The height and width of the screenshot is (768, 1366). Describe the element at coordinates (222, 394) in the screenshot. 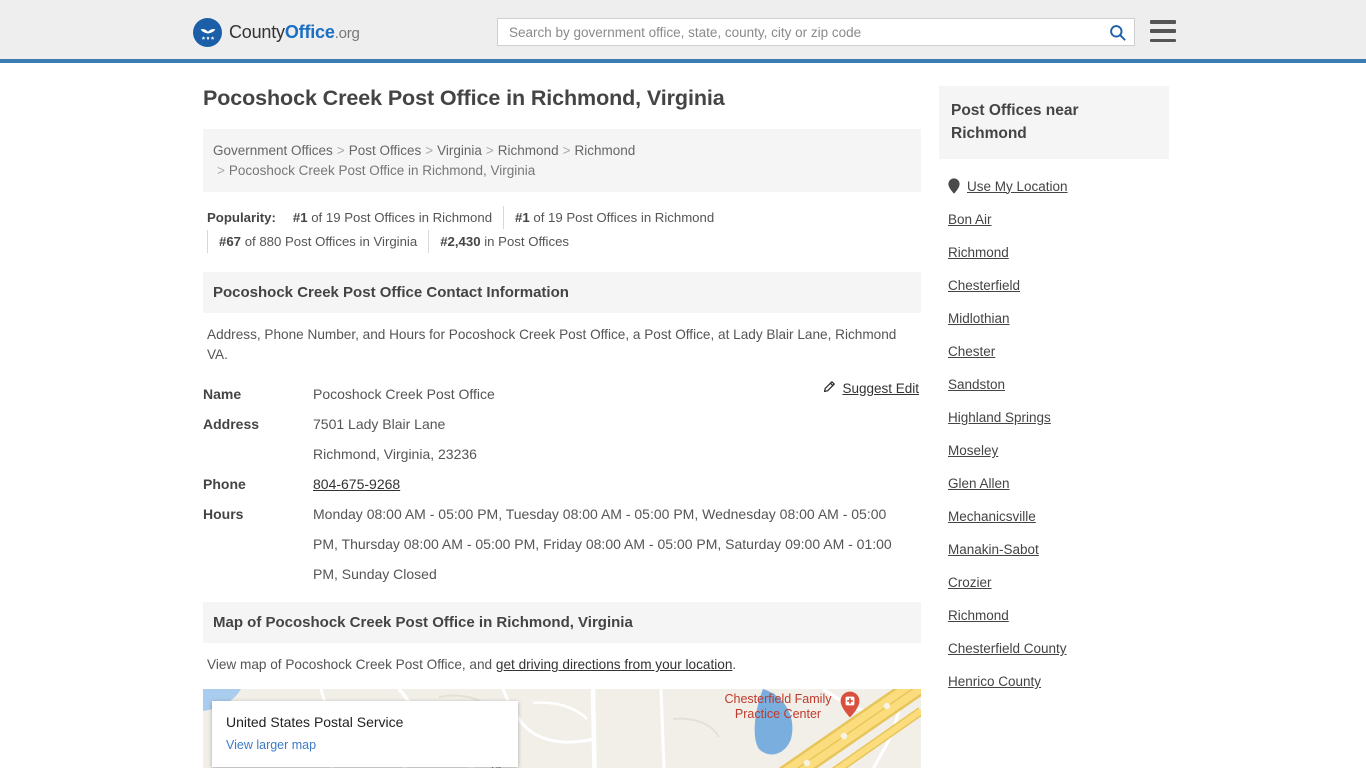

I see `detail-label-name: Name` at that location.